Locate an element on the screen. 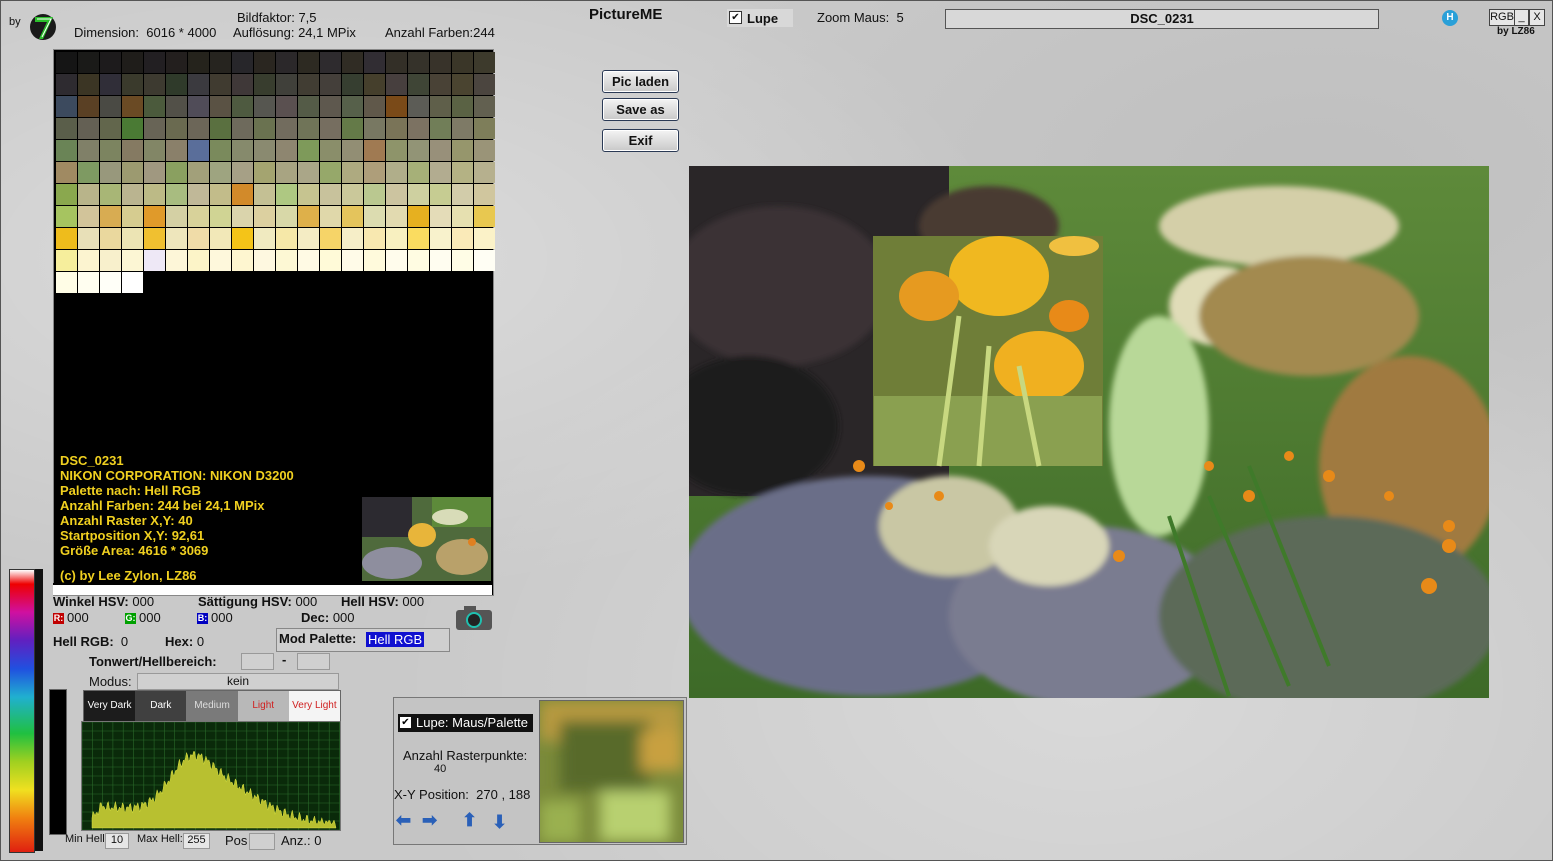  pos-field is located at coordinates (262, 841).